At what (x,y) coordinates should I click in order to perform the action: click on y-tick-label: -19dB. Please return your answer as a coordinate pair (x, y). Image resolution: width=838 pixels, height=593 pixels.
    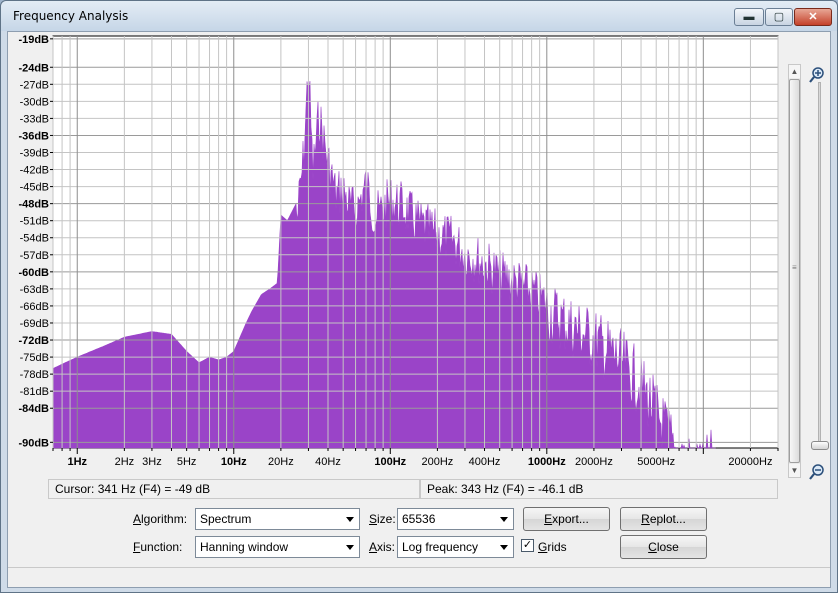
    Looking at the image, I should click on (33, 40).